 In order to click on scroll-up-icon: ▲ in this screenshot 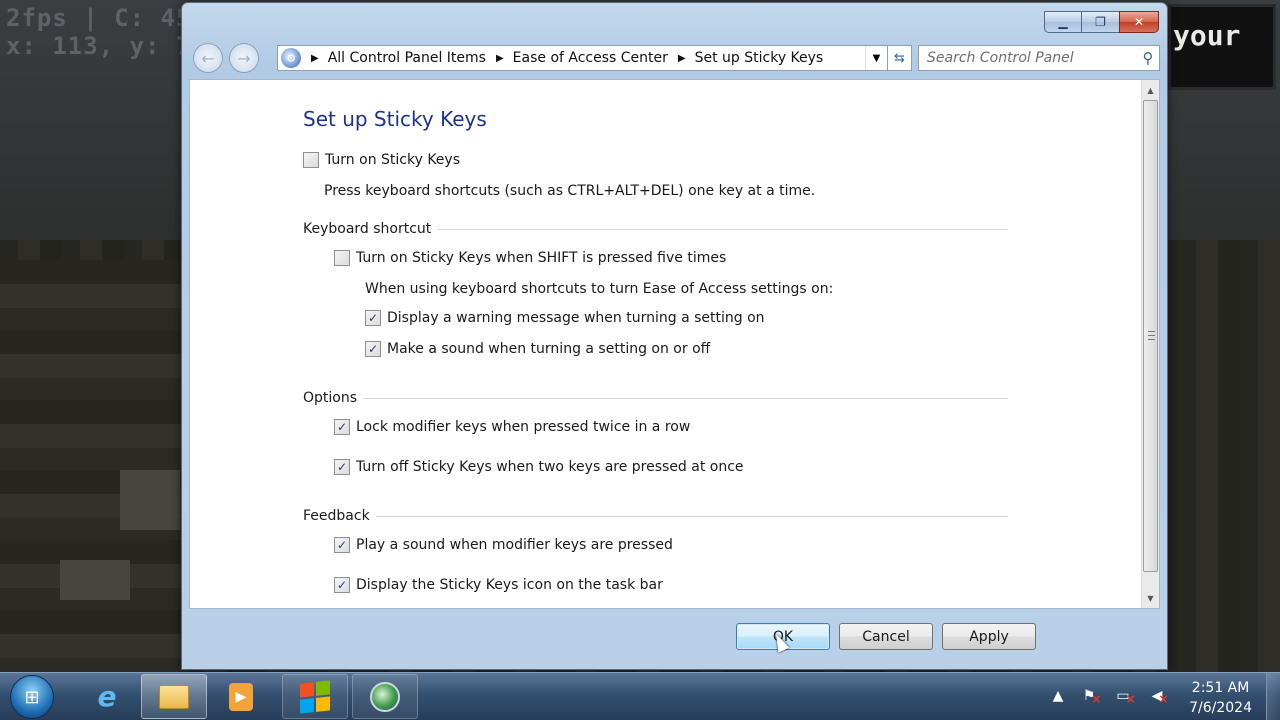, I will do `click(1150, 90)`.